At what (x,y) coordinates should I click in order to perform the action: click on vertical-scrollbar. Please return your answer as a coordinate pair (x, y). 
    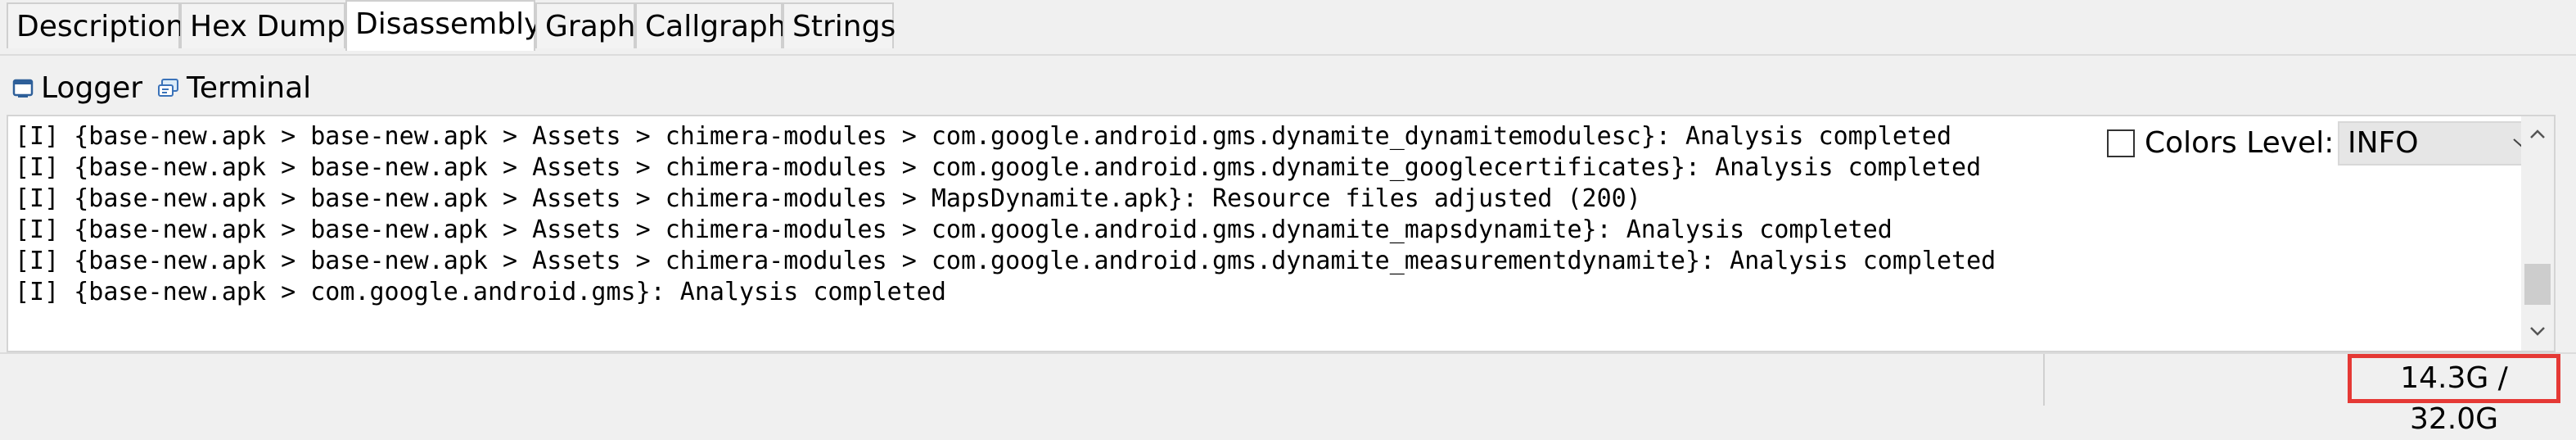
    Looking at the image, I should click on (2537, 234).